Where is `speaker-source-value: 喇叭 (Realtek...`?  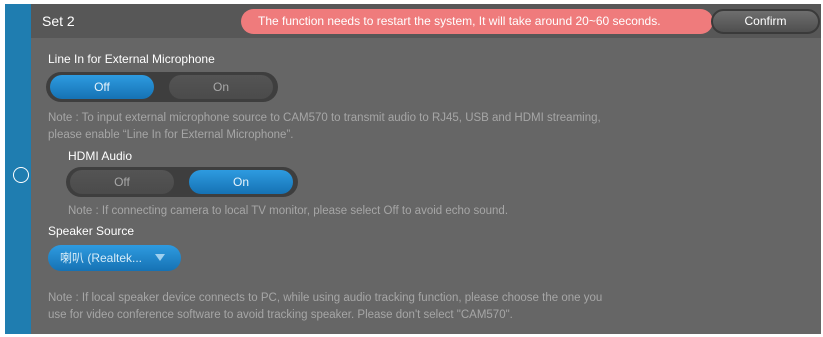
speaker-source-value: 喇叭 (Realtek... is located at coordinates (101, 258).